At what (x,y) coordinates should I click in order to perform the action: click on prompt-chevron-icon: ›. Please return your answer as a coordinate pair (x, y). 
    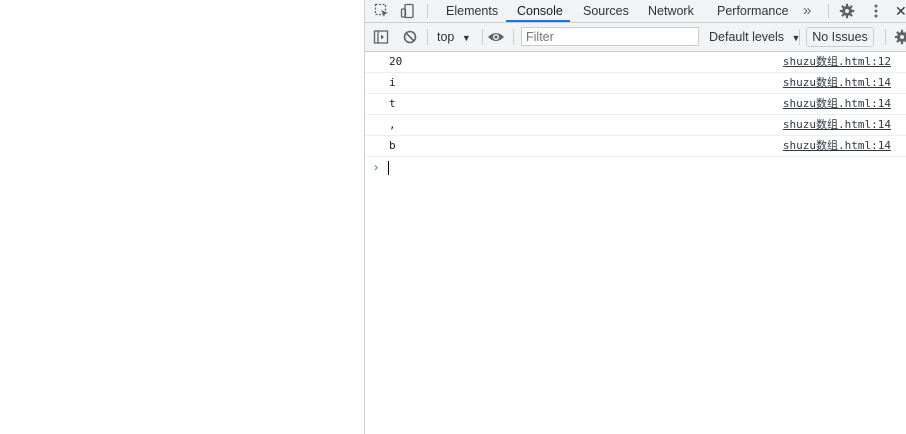
    Looking at the image, I should click on (376, 167).